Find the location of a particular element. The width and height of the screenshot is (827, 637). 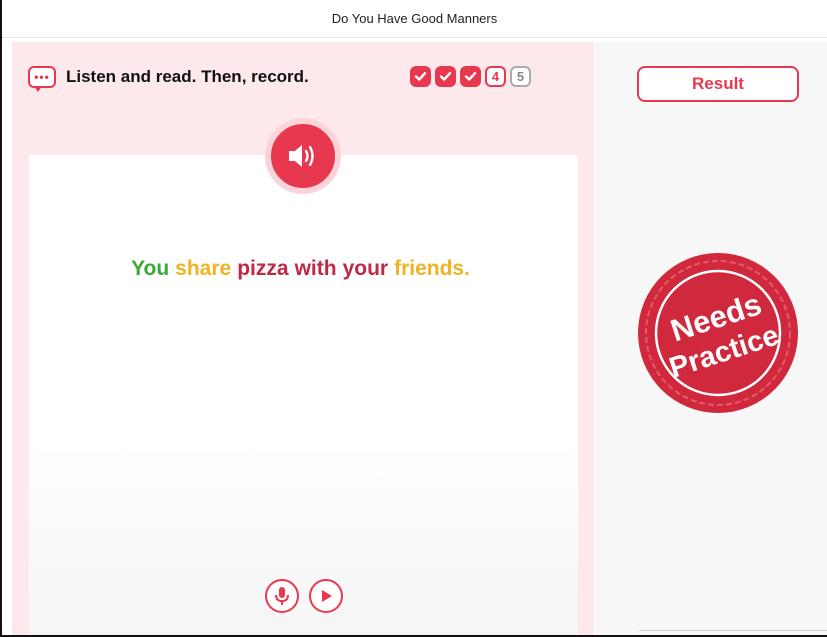

needs-practice-stamp: Needs Practice is located at coordinates (718, 333).